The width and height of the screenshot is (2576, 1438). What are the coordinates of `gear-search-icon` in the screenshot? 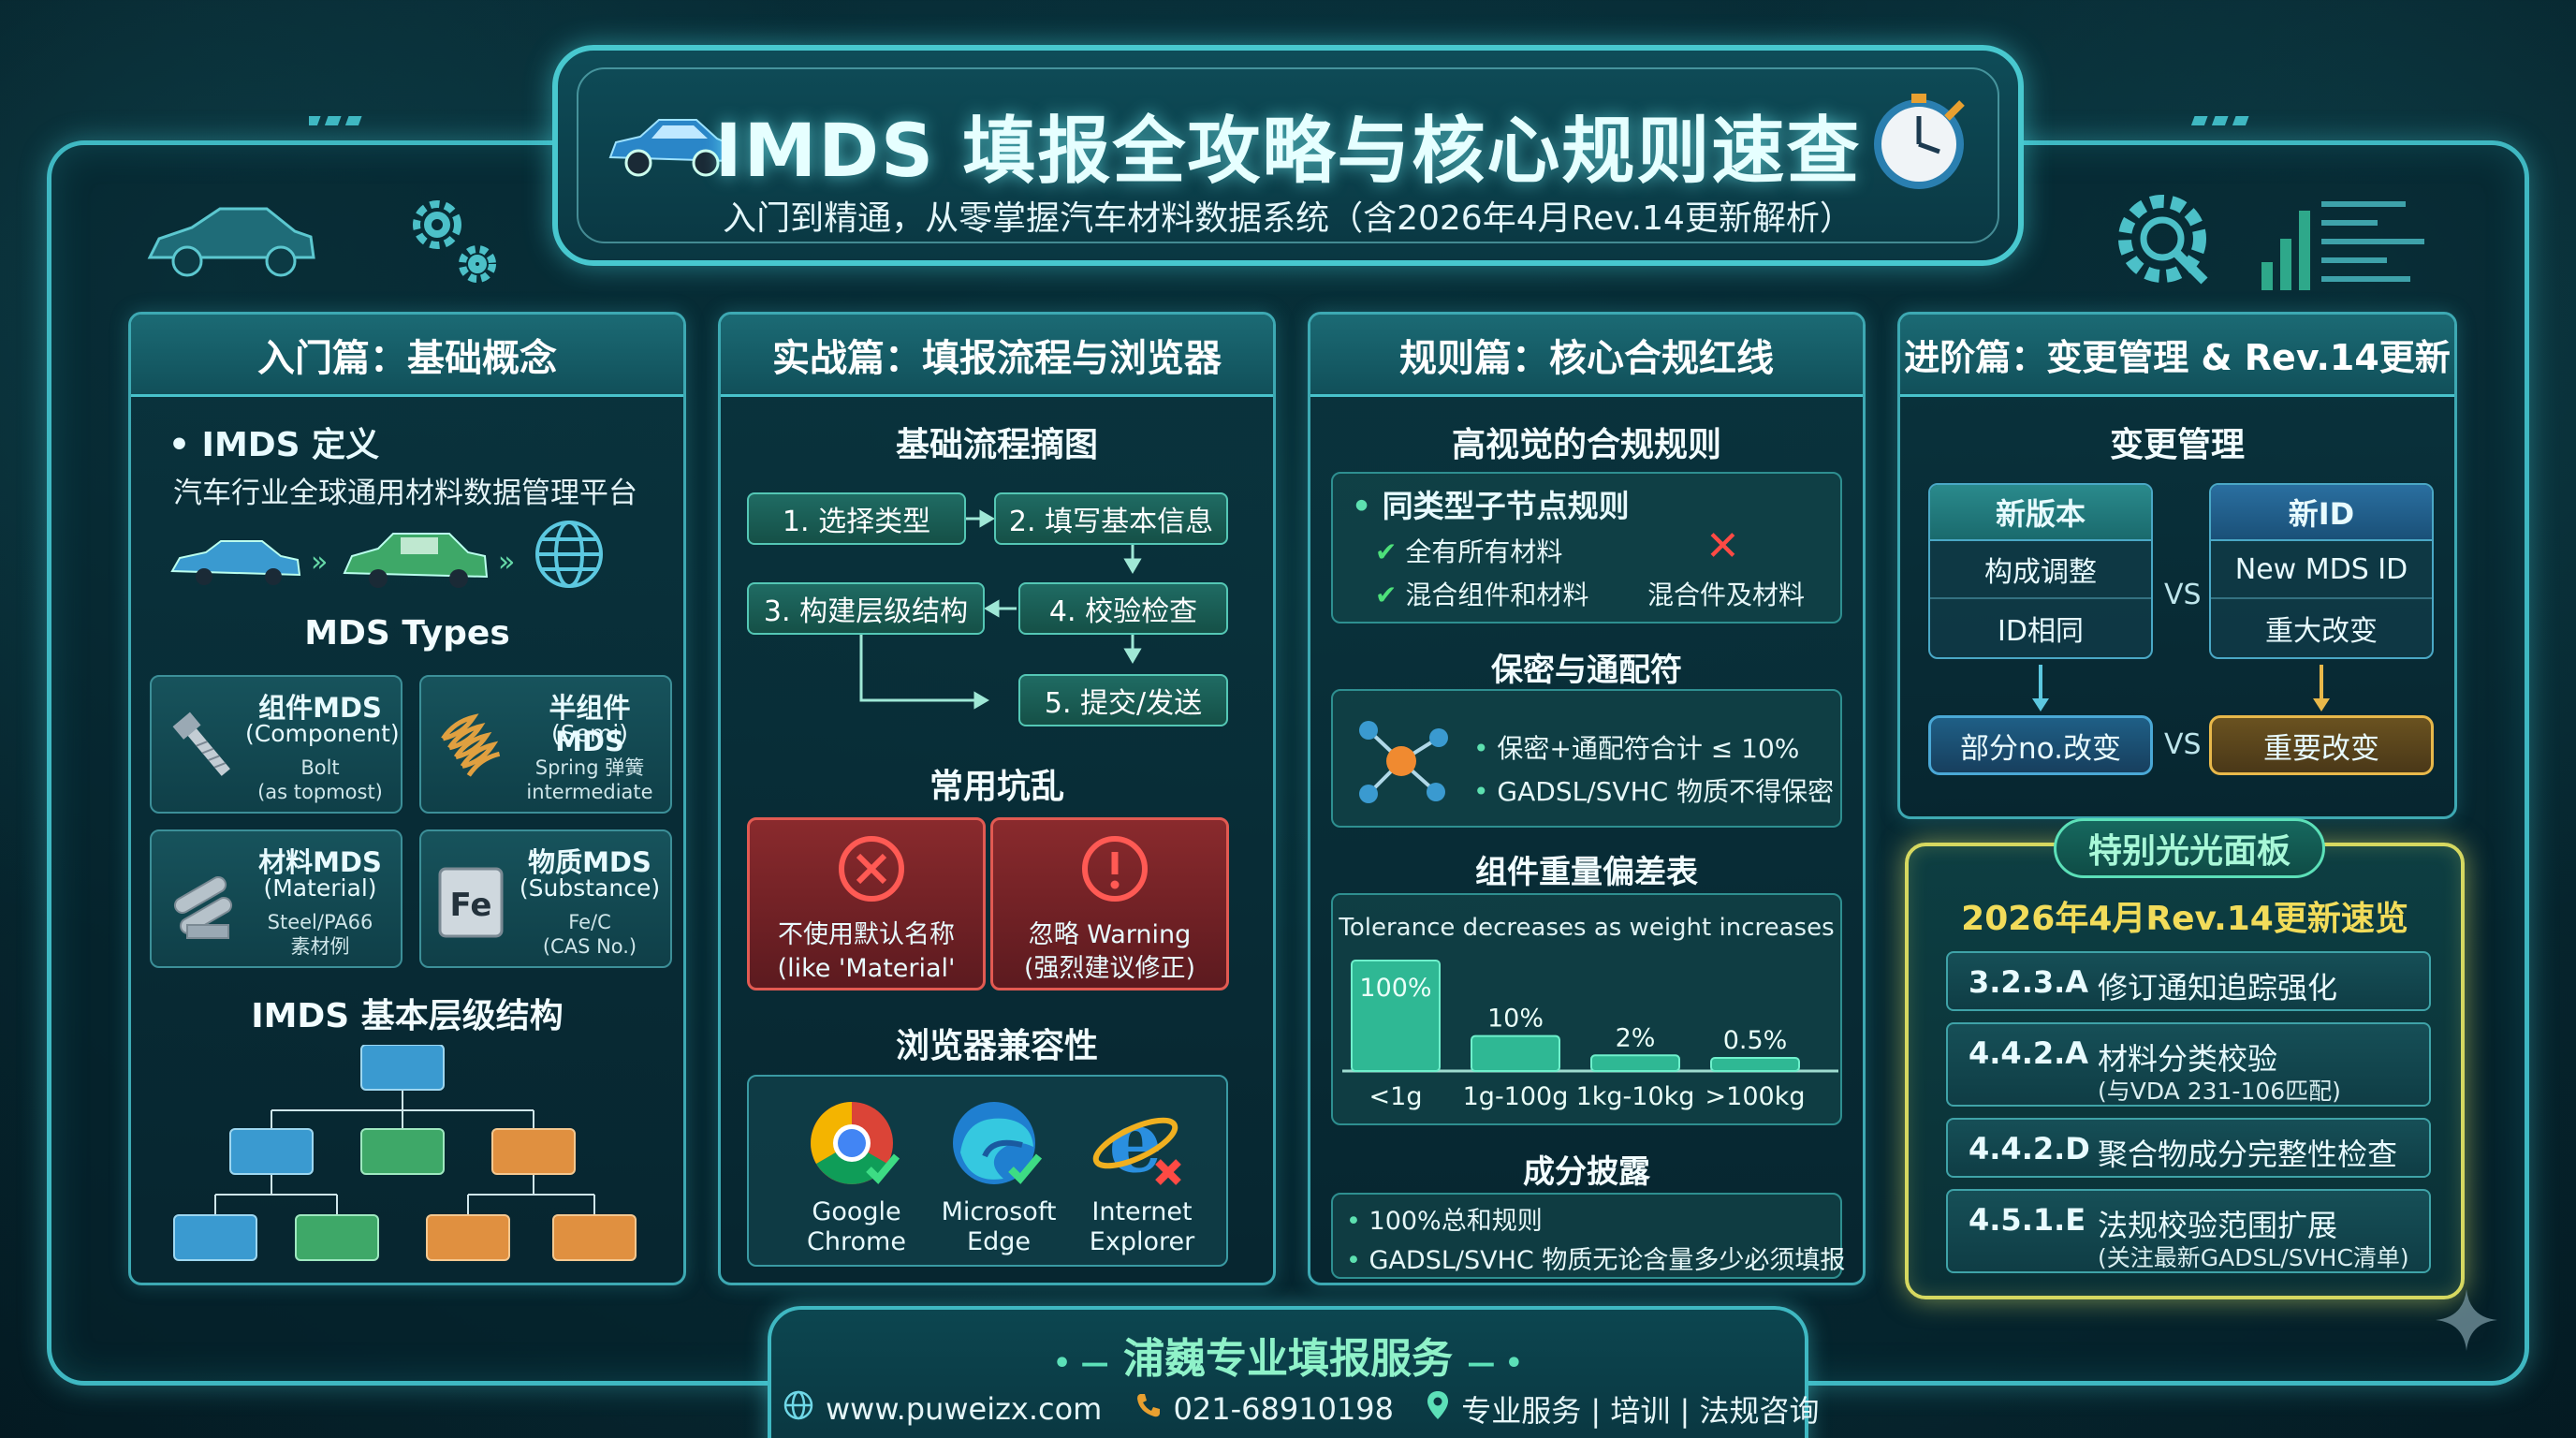 It's located at (2163, 240).